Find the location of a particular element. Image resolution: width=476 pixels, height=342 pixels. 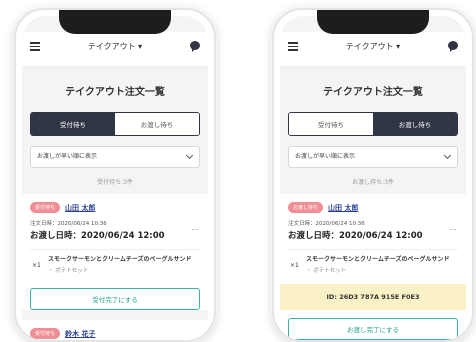

customer-name-link: 鈴木 花子 is located at coordinates (80, 334).